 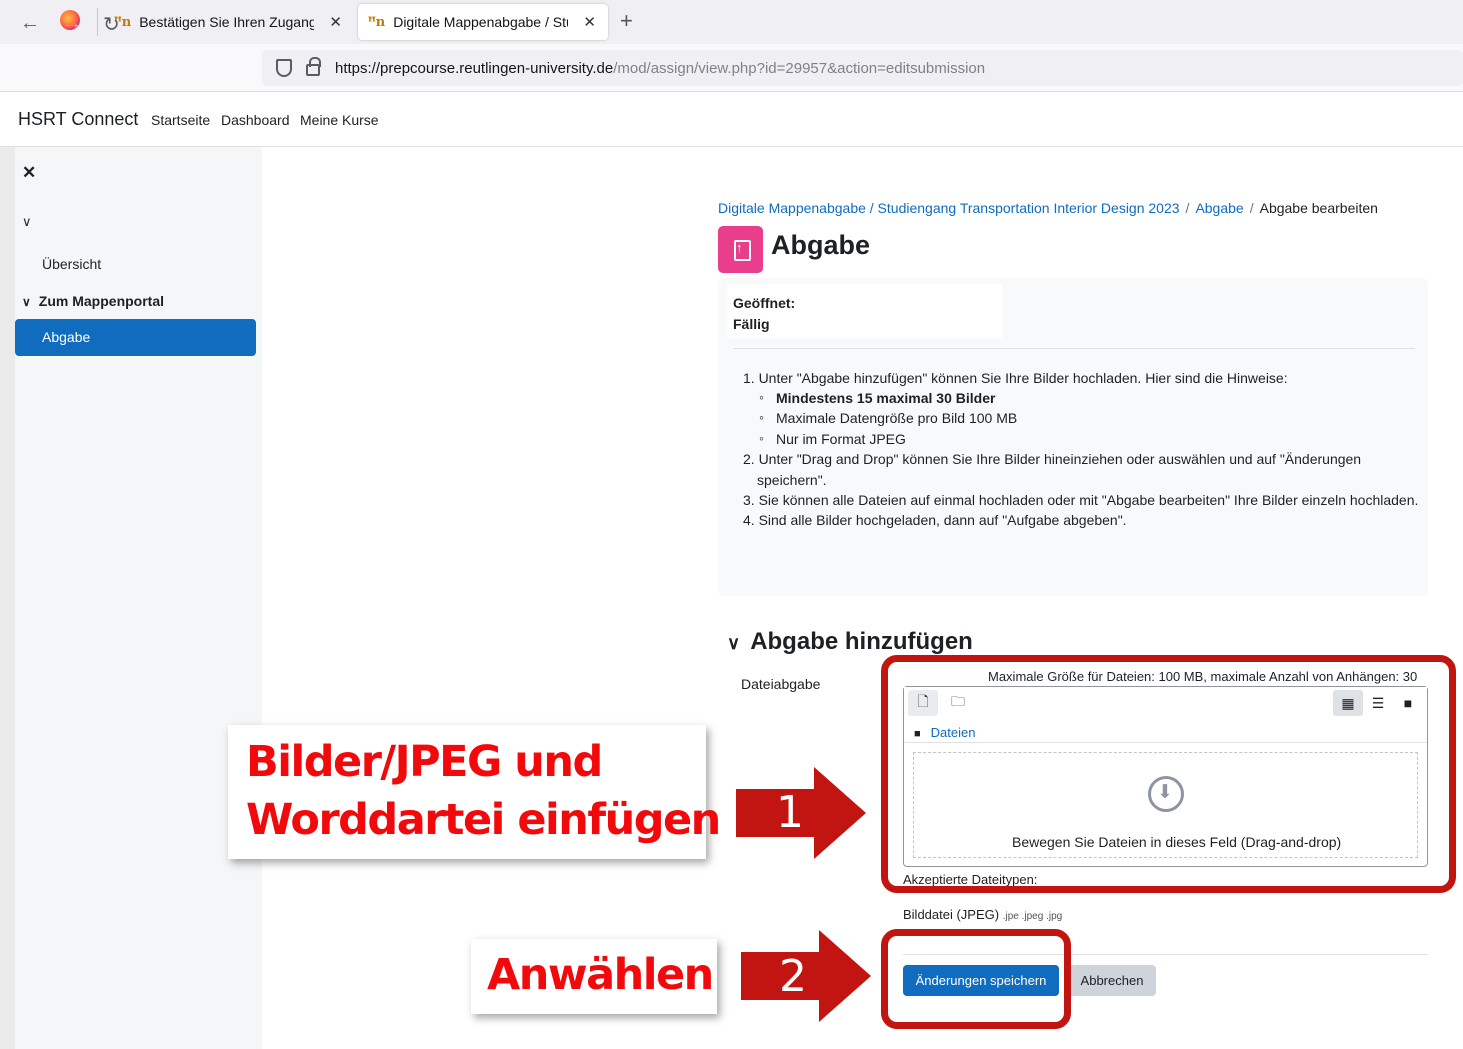 What do you see at coordinates (101, 301) in the screenshot?
I see `sidebar-item-label: Zum Mappenportal` at bounding box center [101, 301].